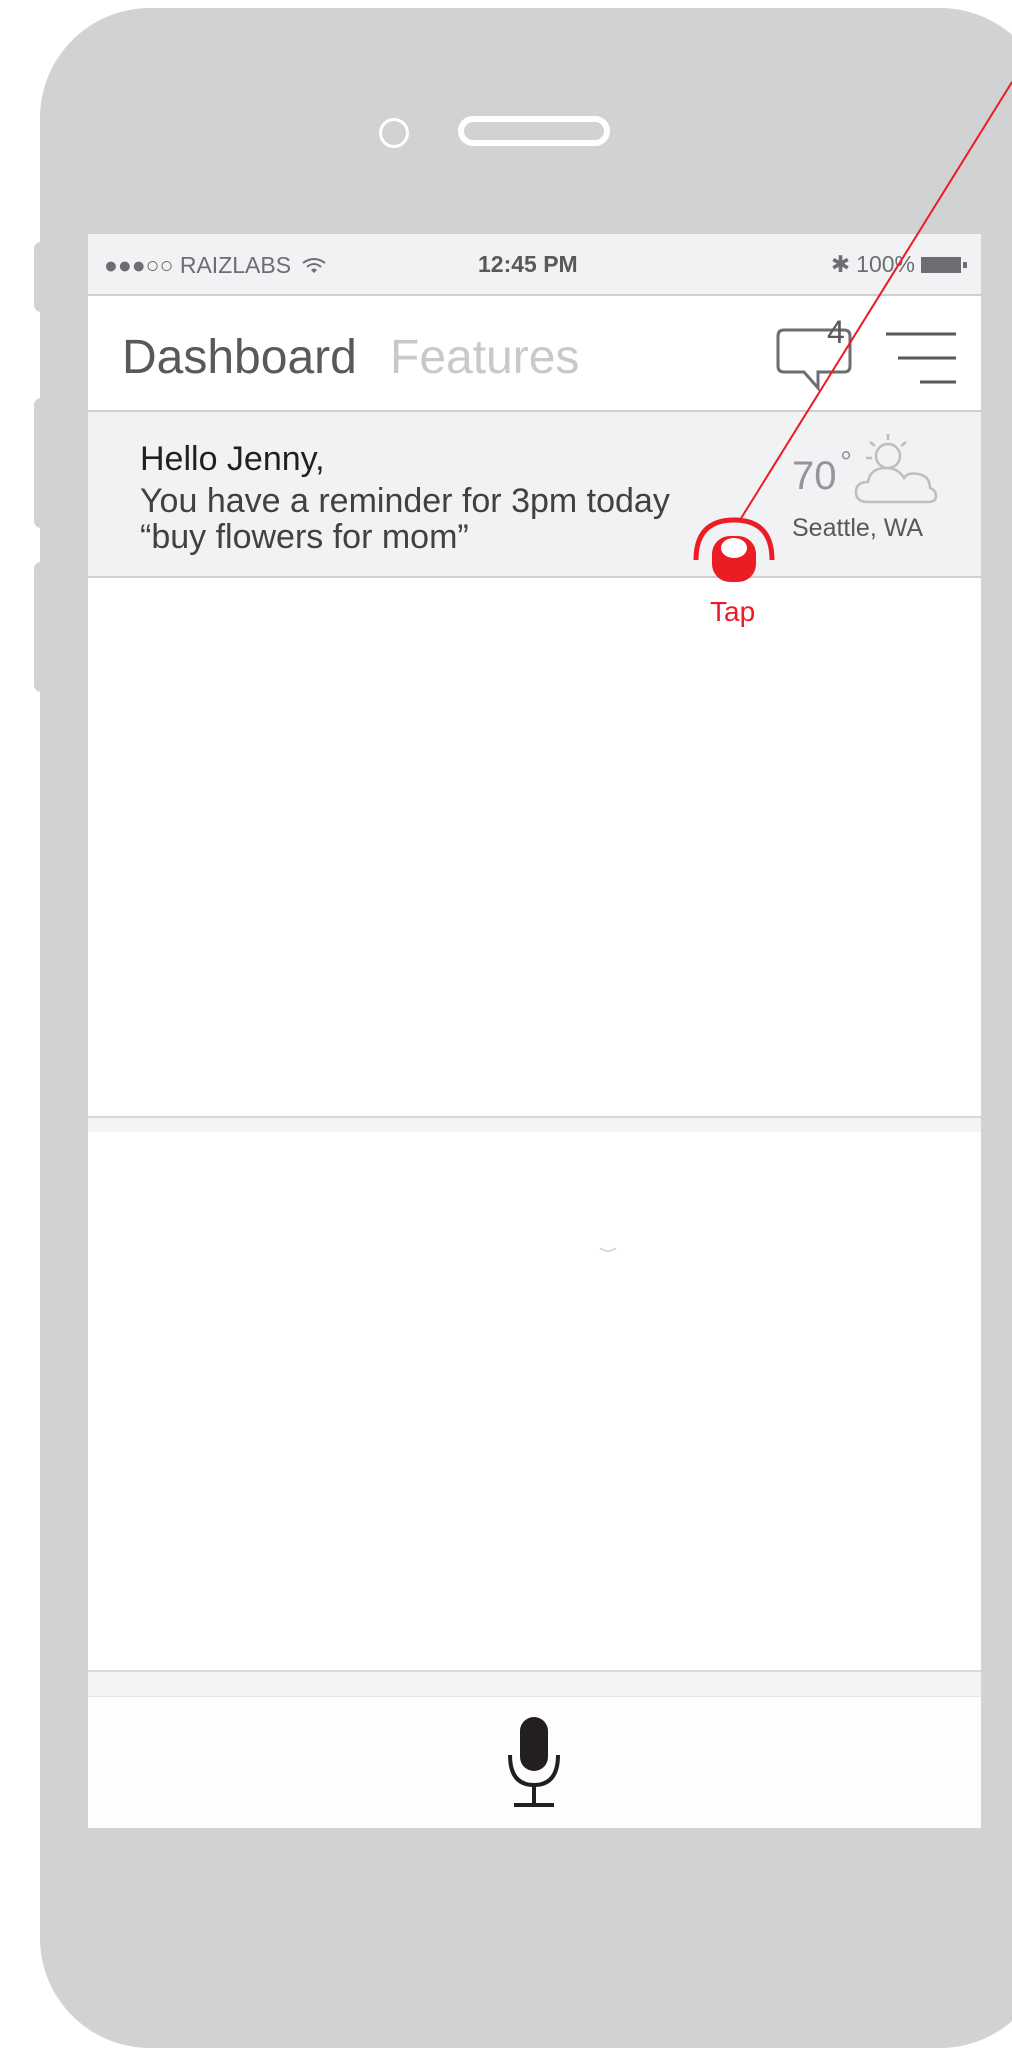 The image size is (1012, 2050). I want to click on status-bar: ●●●○○ RAIZLABS 12:45 PM ✱ 100%, so click(534, 265).